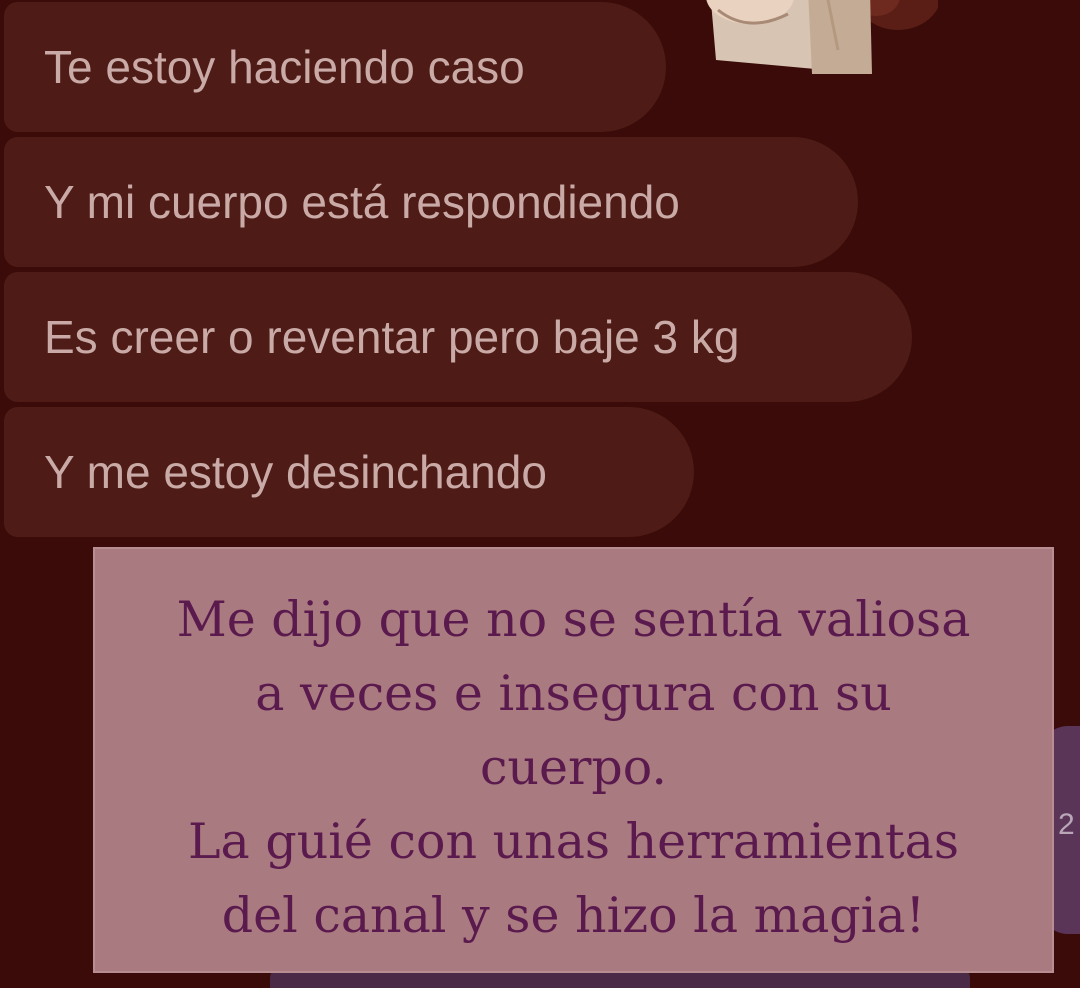 The width and height of the screenshot is (1080, 988). What do you see at coordinates (362, 202) in the screenshot?
I see `message-text: Y mi cuerpo está respondiendo` at bounding box center [362, 202].